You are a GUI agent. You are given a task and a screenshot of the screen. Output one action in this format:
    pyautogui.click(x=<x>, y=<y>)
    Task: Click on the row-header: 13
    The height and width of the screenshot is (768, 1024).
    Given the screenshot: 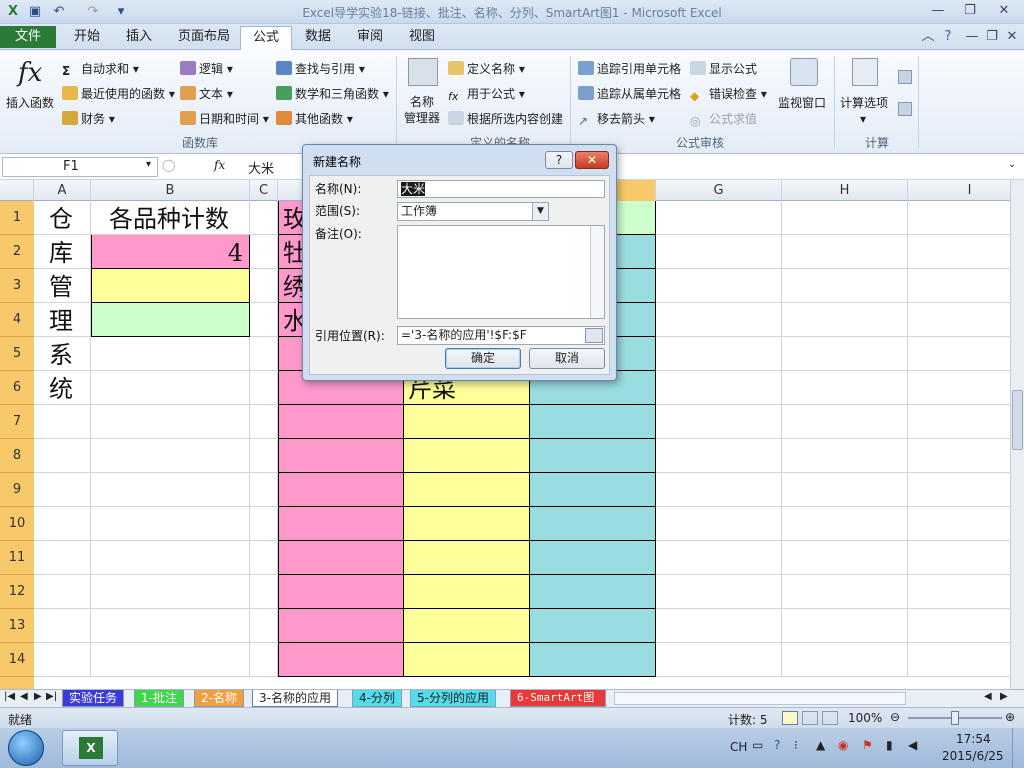 What is the action you would take?
    pyautogui.click(x=17, y=626)
    